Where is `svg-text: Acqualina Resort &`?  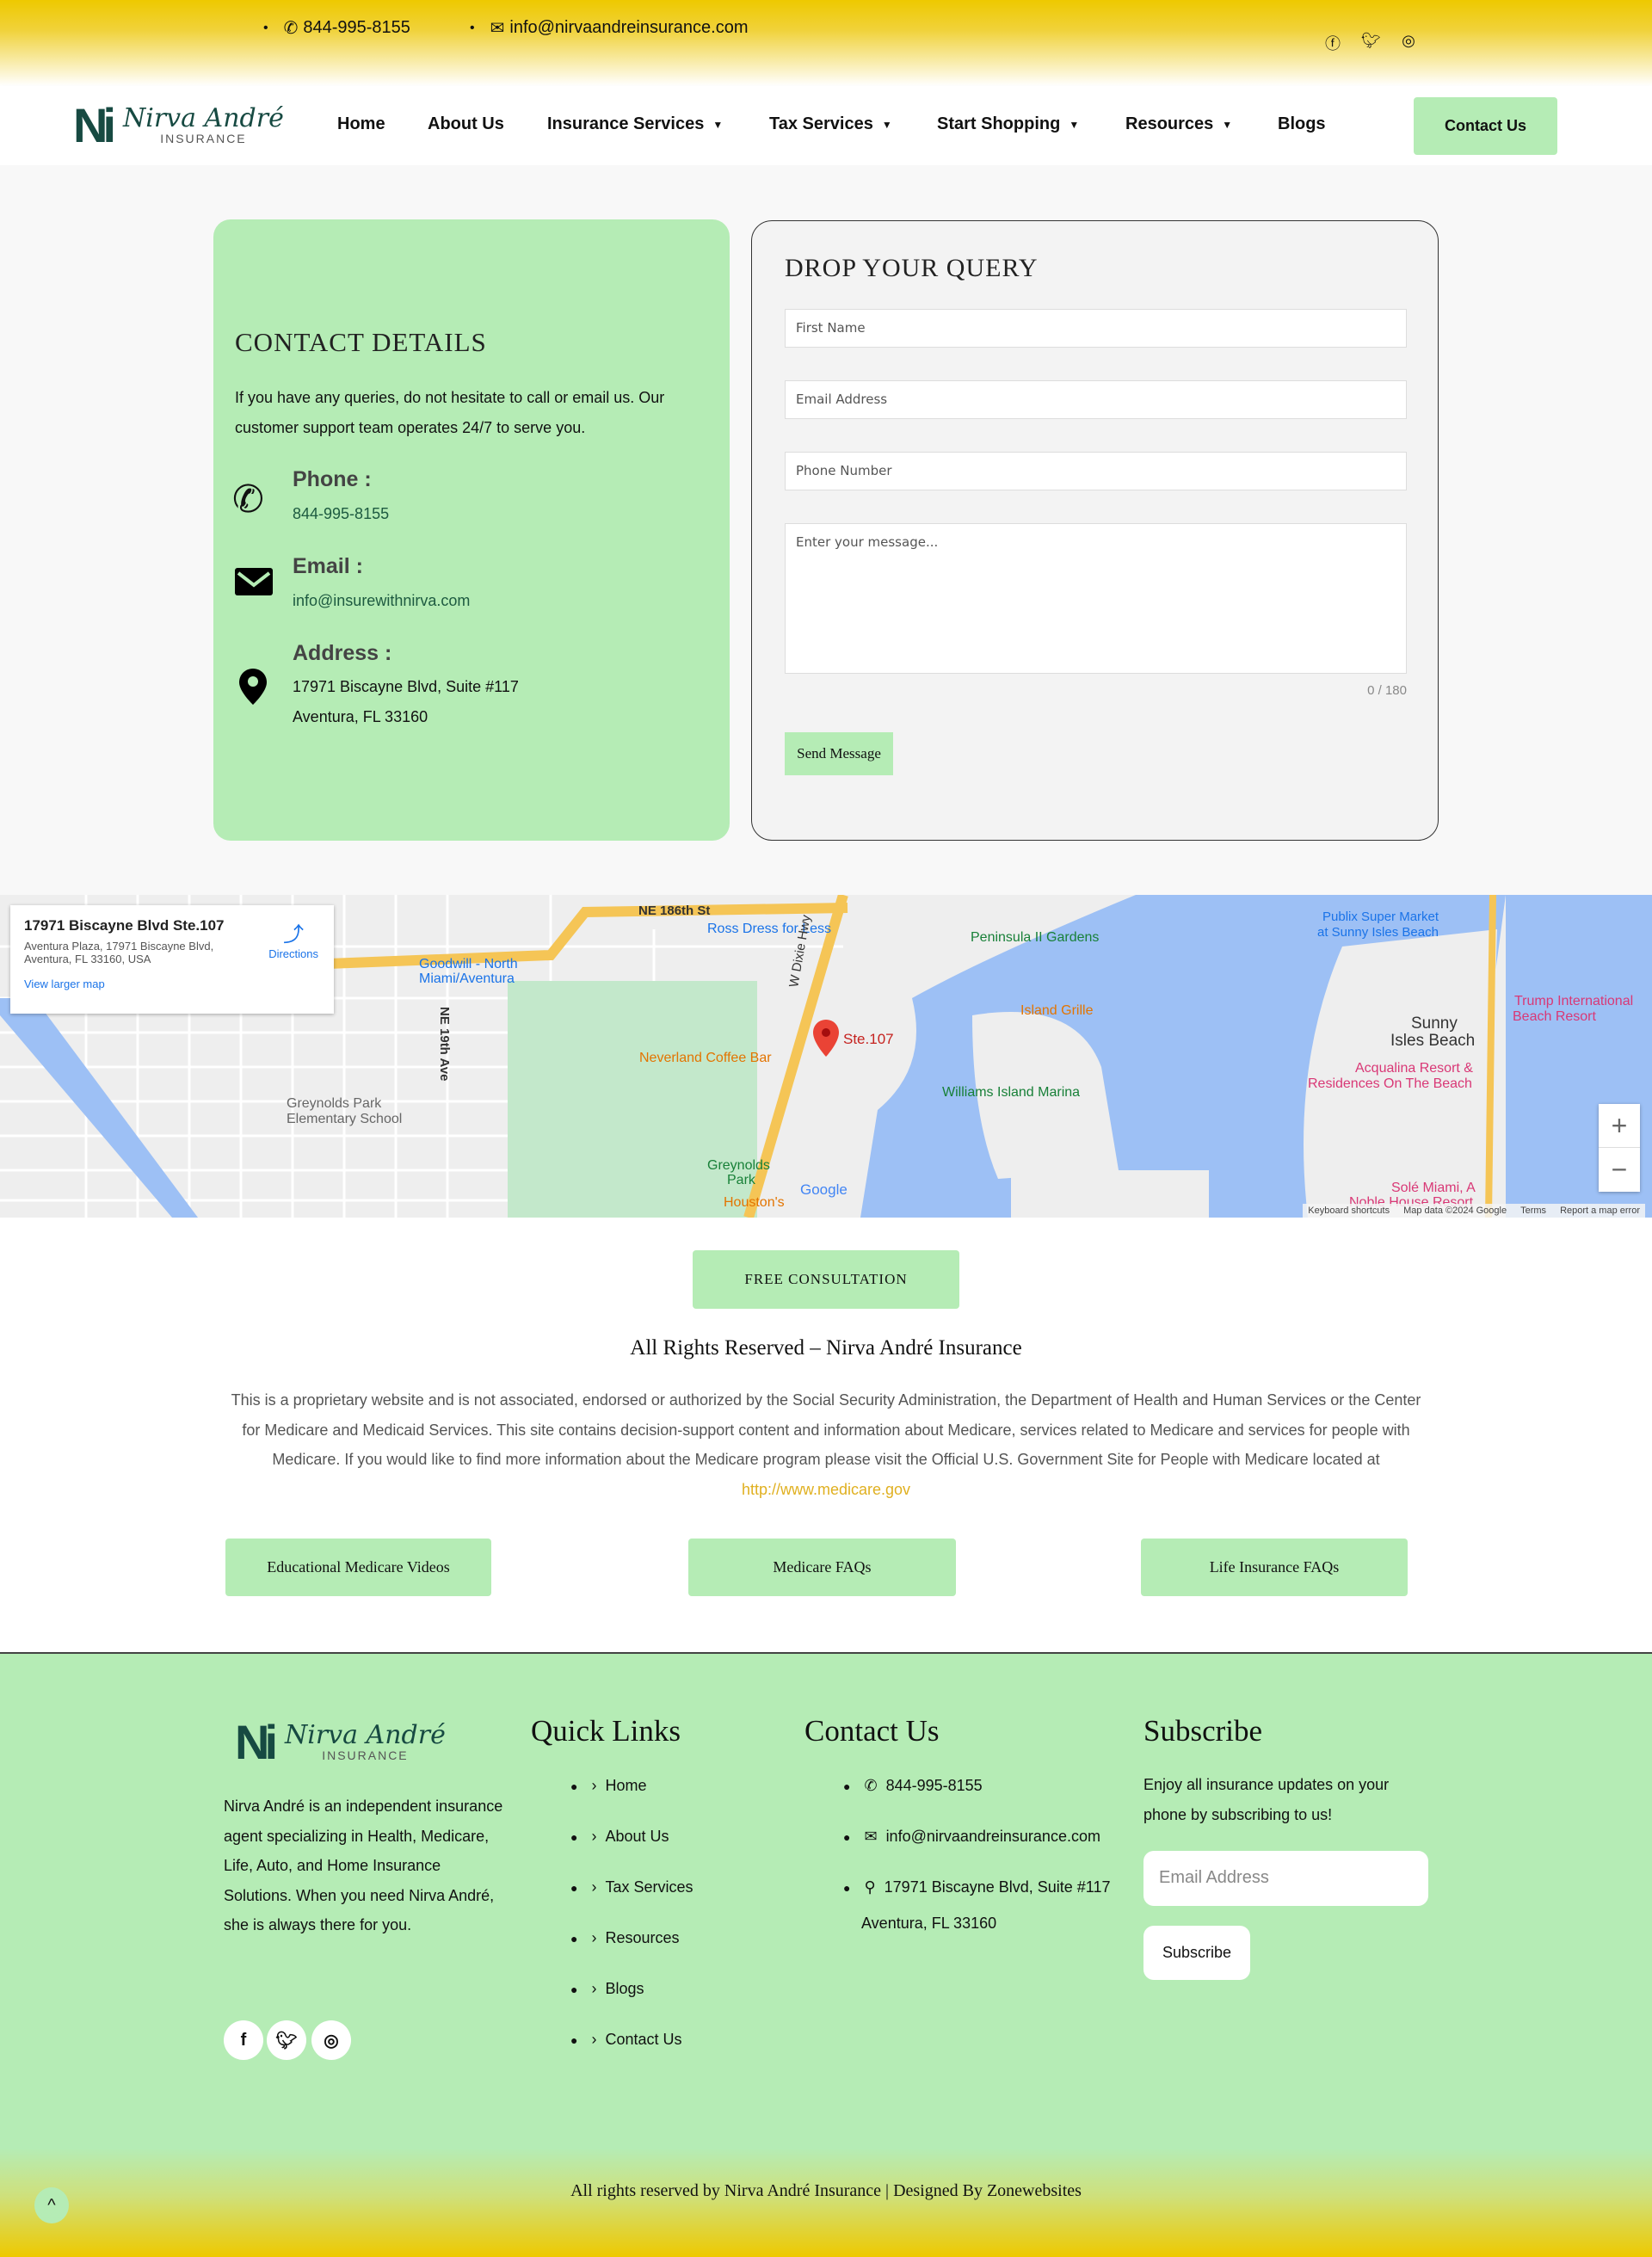 svg-text: Acqualina Resort & is located at coordinates (1414, 1068).